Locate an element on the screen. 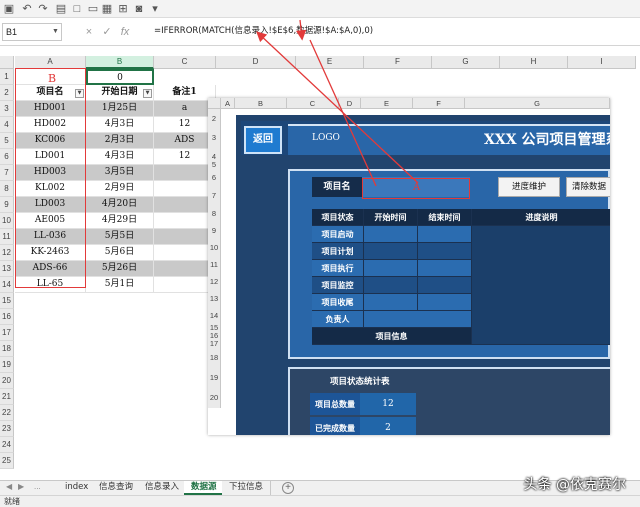  row-header: 24 is located at coordinates (7, 445).